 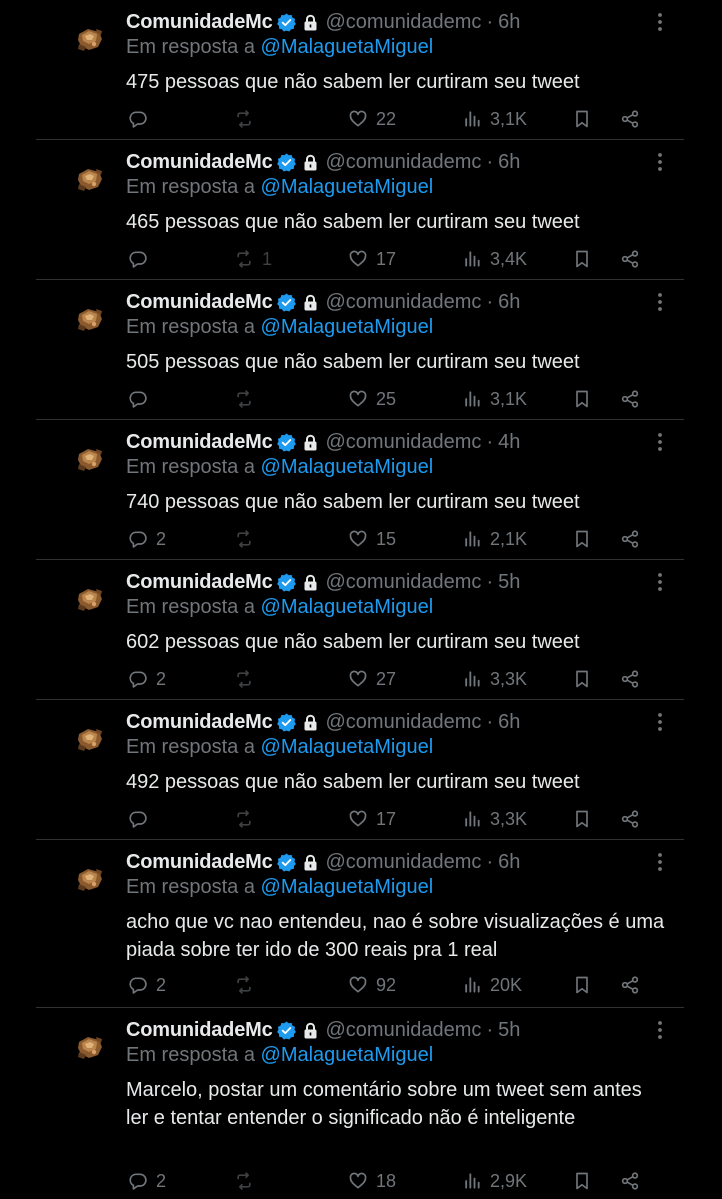 I want to click on retweet-button: 1, so click(x=253, y=259).